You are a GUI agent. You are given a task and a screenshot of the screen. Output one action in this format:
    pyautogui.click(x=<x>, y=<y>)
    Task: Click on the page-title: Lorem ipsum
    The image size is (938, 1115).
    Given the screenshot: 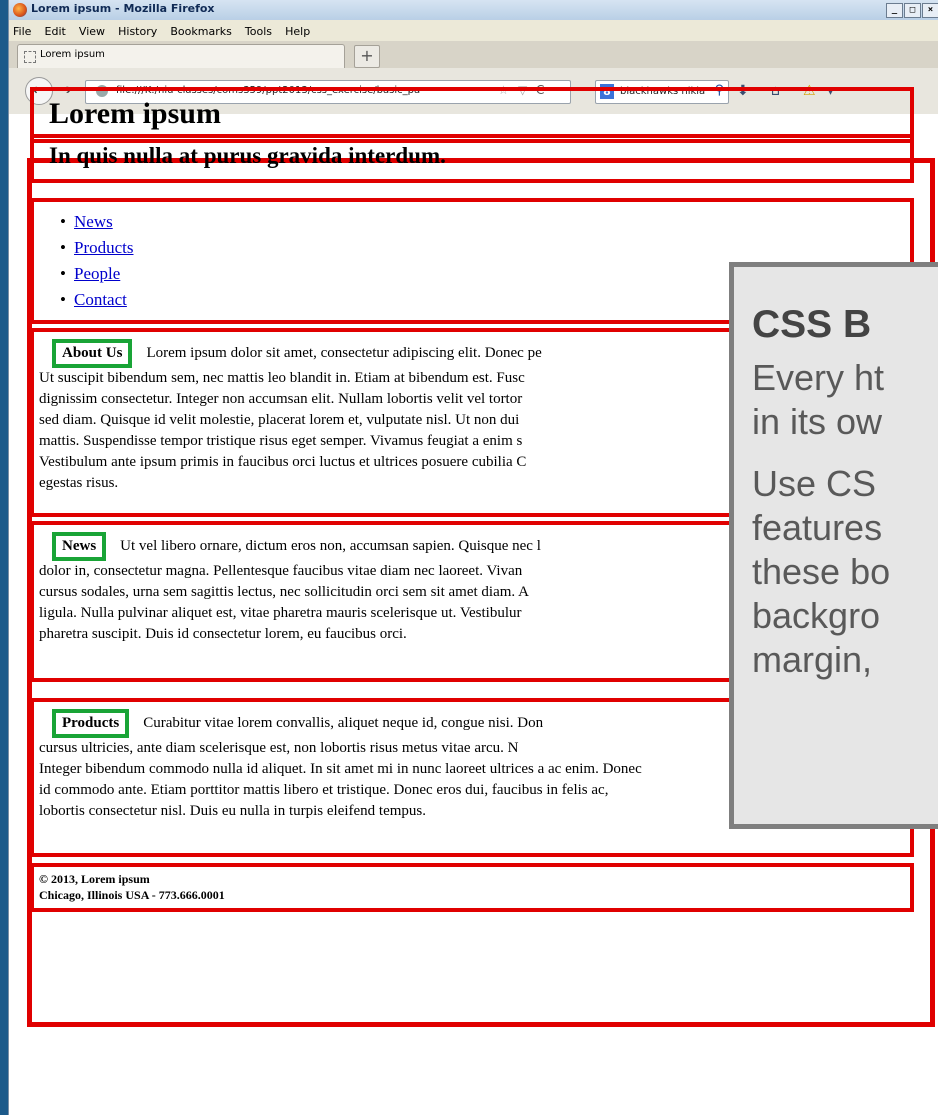 What is the action you would take?
    pyautogui.click(x=135, y=113)
    